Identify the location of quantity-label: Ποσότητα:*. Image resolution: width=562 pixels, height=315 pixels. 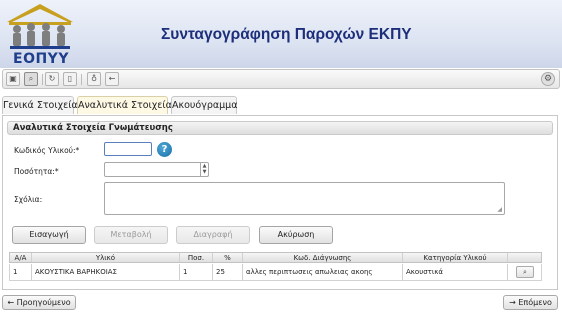
(36, 171).